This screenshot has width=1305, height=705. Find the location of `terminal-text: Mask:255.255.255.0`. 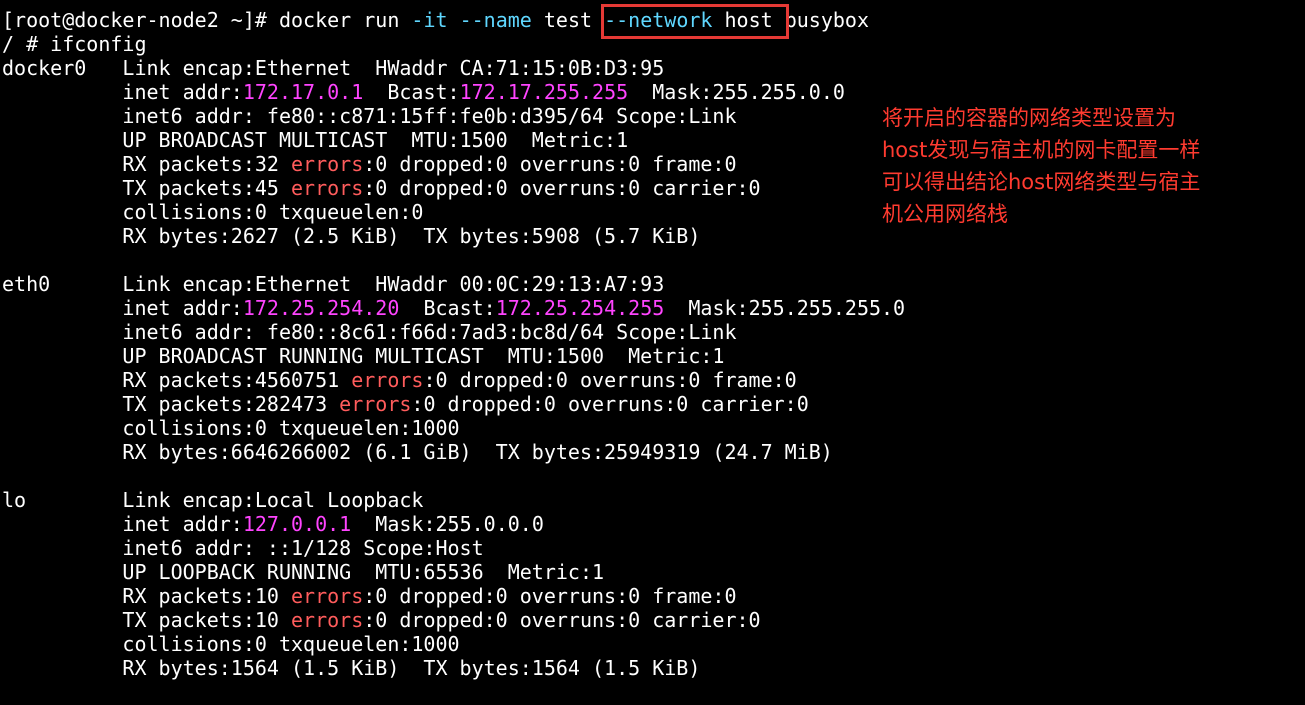

terminal-text: Mask:255.255.255.0 is located at coordinates (785, 308).